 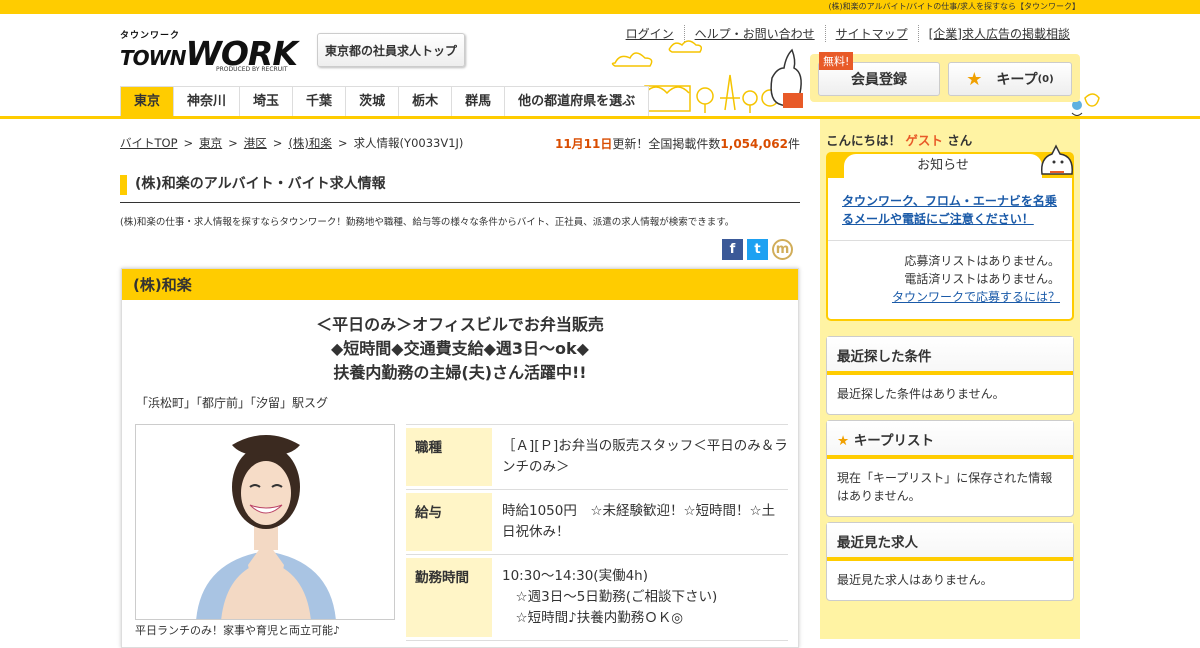 What do you see at coordinates (206, 101) in the screenshot?
I see `nav-tab-kanagawa: 神奈川` at bounding box center [206, 101].